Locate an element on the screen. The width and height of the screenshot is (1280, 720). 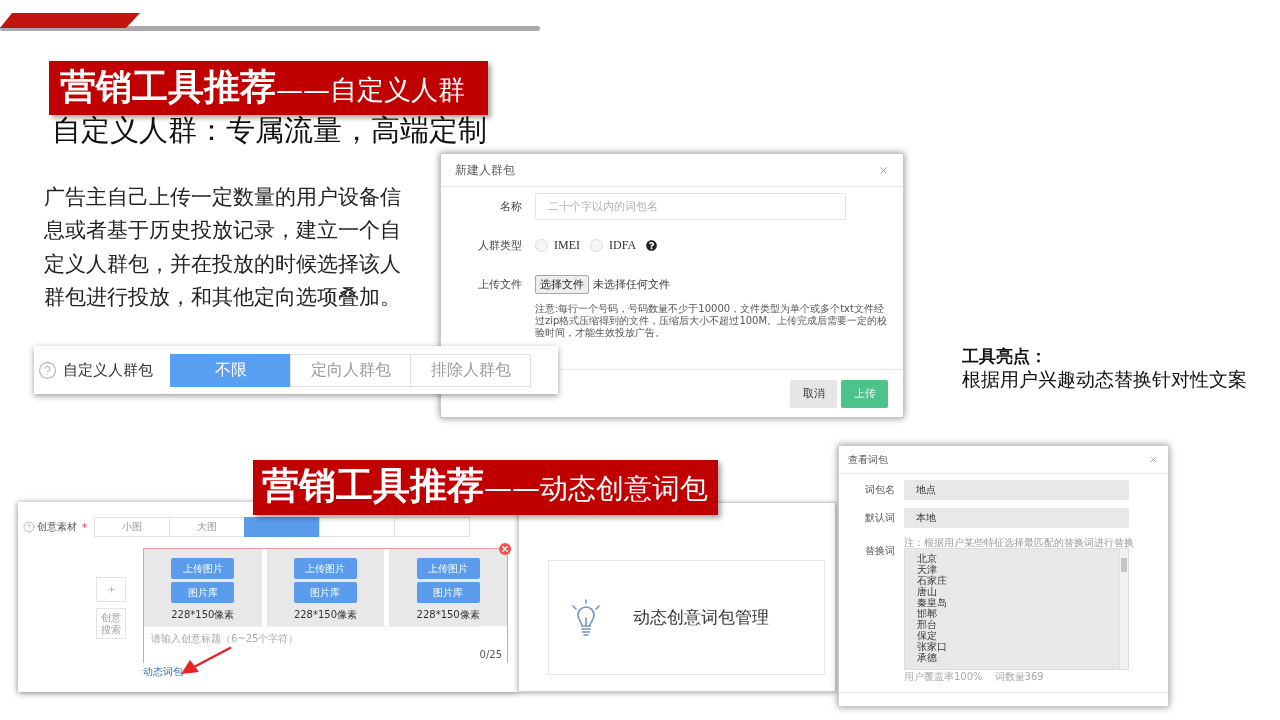
tab: 小图 is located at coordinates (132, 527).